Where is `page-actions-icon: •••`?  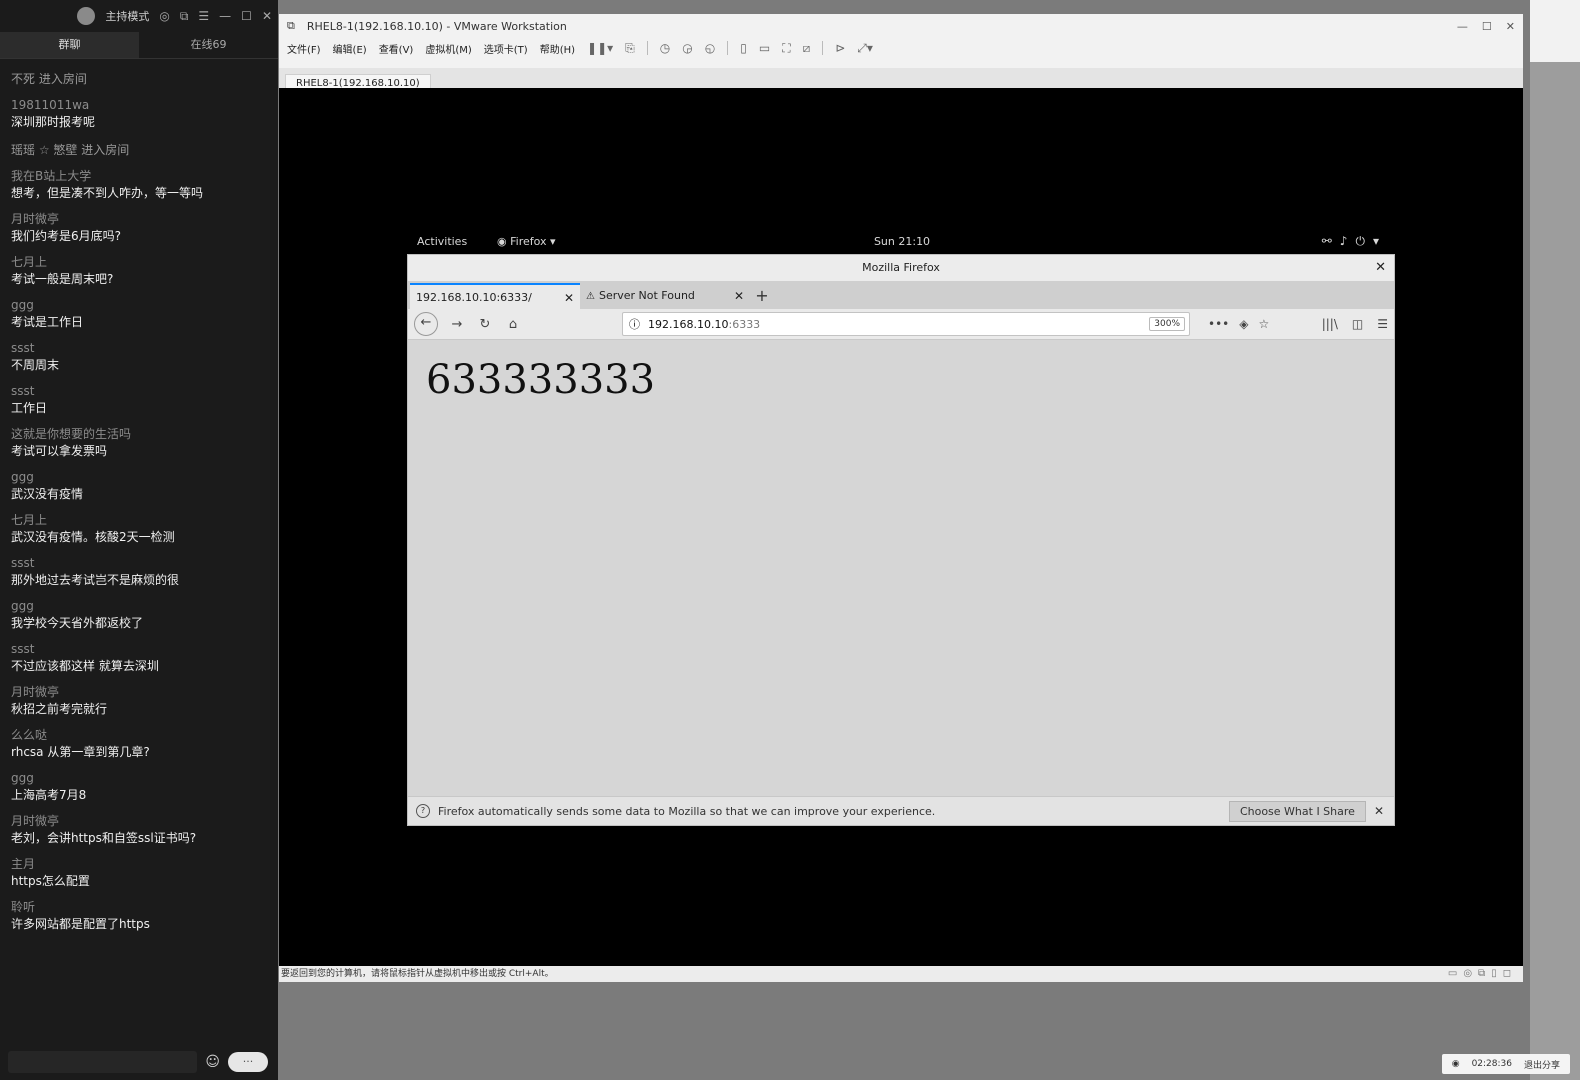 page-actions-icon: ••• is located at coordinates (1218, 324).